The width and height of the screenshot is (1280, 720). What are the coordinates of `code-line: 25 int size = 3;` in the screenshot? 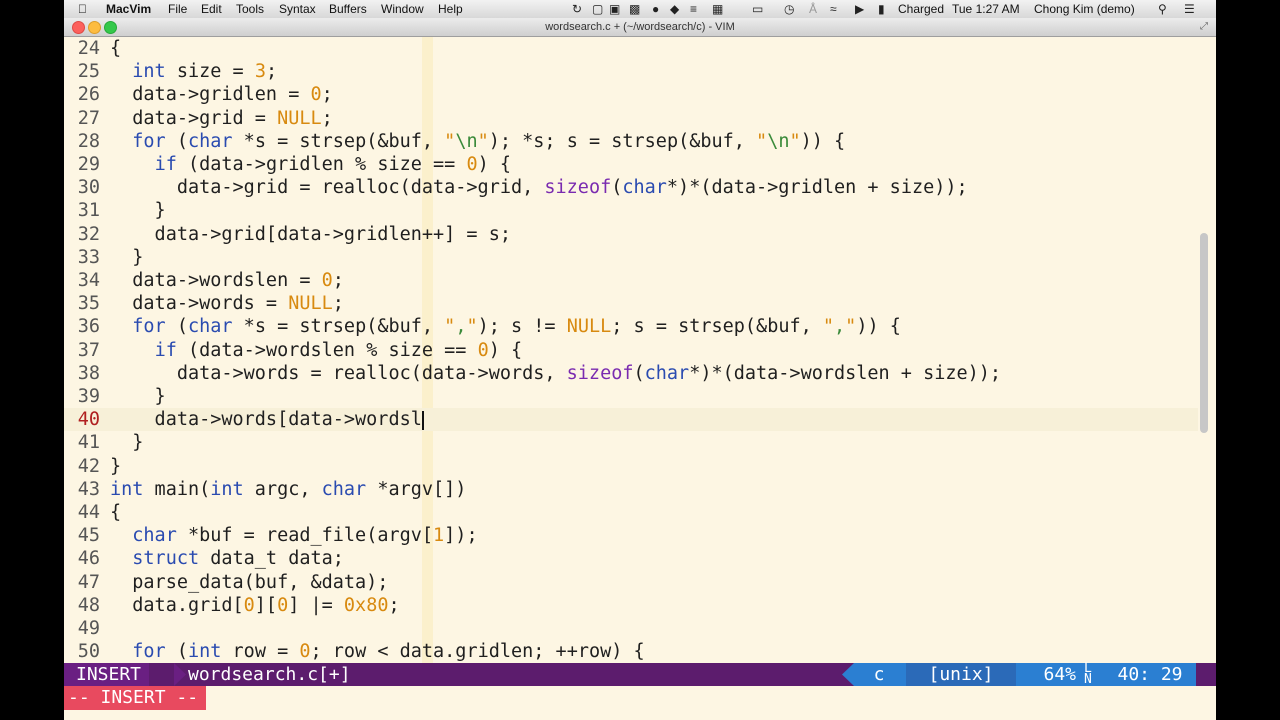 It's located at (631, 71).